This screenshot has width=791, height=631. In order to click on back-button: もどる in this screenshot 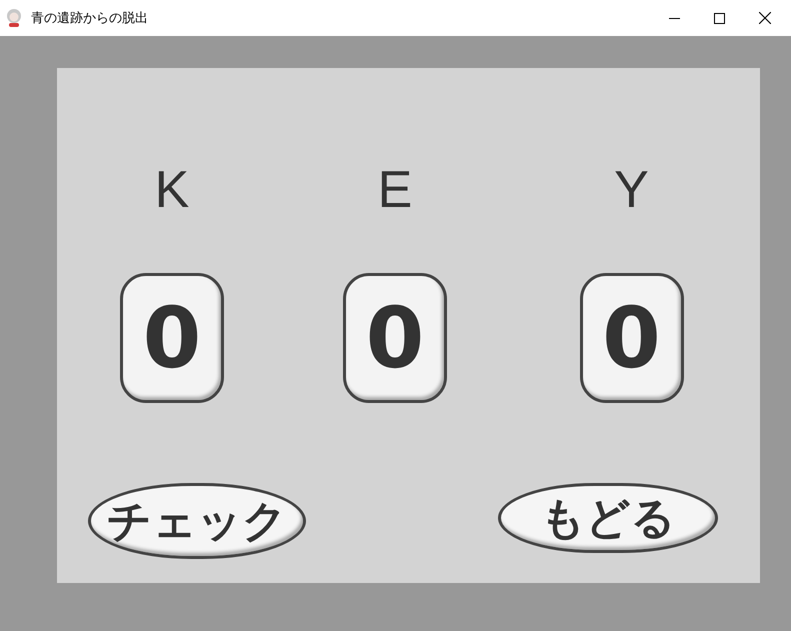, I will do `click(608, 518)`.